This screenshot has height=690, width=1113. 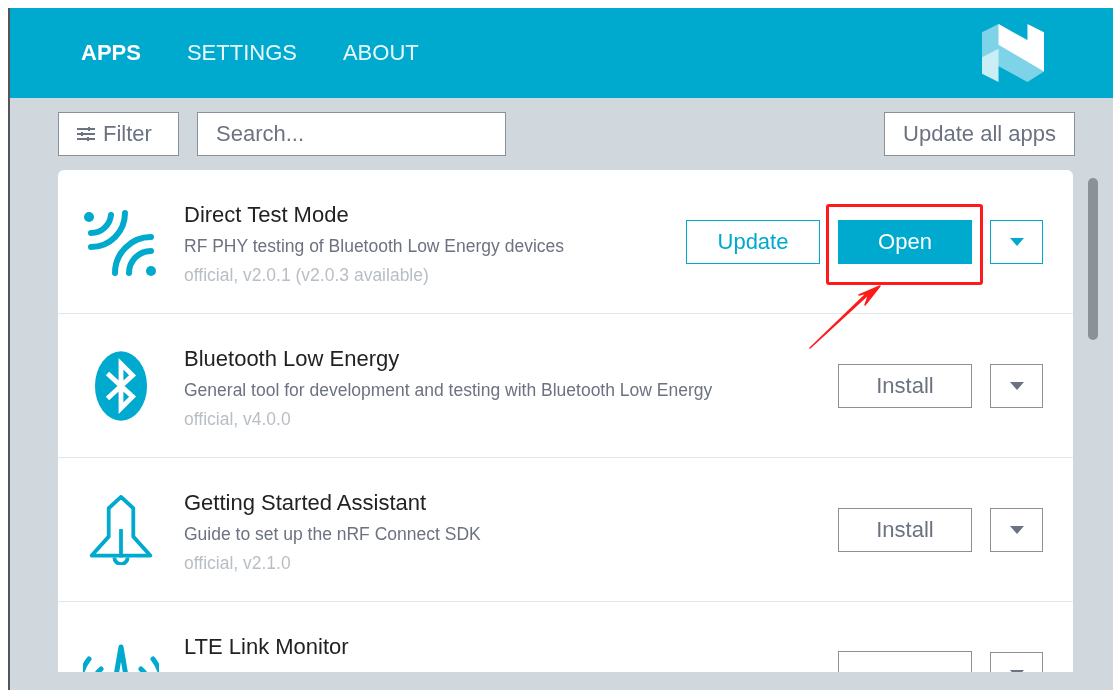 What do you see at coordinates (121, 385) in the screenshot?
I see `bluetooth-icon` at bounding box center [121, 385].